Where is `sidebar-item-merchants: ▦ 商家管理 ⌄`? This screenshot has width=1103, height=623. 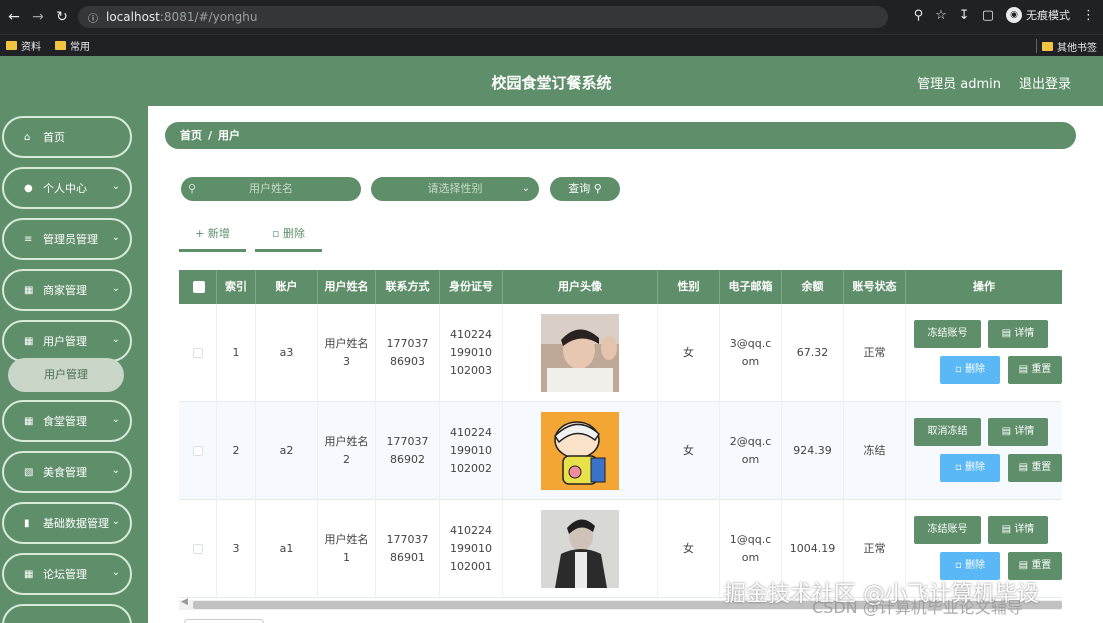
sidebar-item-merchants: ▦ 商家管理 ⌄ is located at coordinates (67, 290).